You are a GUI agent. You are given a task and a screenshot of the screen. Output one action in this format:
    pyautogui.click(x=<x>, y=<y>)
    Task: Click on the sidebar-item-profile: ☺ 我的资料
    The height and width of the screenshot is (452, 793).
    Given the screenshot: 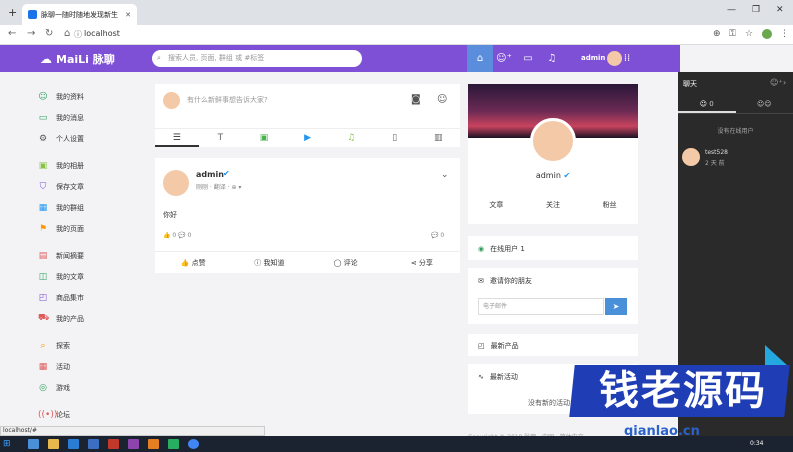 What is the action you would take?
    pyautogui.click(x=93, y=96)
    